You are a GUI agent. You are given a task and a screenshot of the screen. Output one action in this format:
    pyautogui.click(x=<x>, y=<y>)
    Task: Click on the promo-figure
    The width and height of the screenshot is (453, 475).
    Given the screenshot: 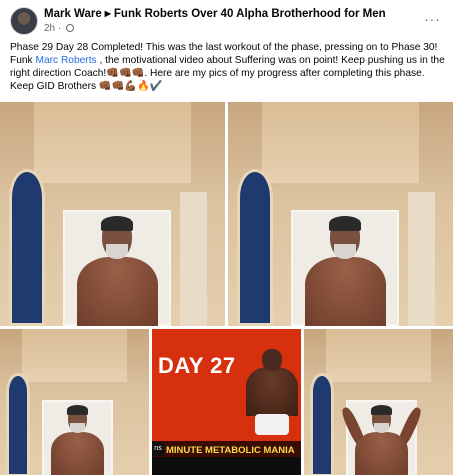 What is the action you would take?
    pyautogui.click(x=272, y=398)
    